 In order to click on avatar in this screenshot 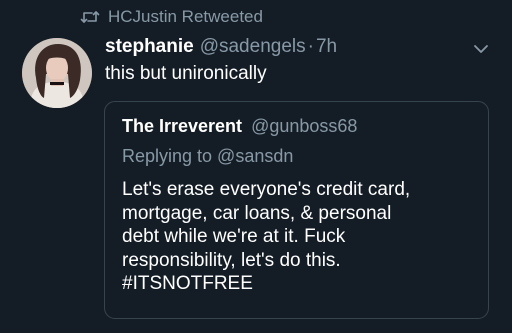, I will do `click(57, 73)`.